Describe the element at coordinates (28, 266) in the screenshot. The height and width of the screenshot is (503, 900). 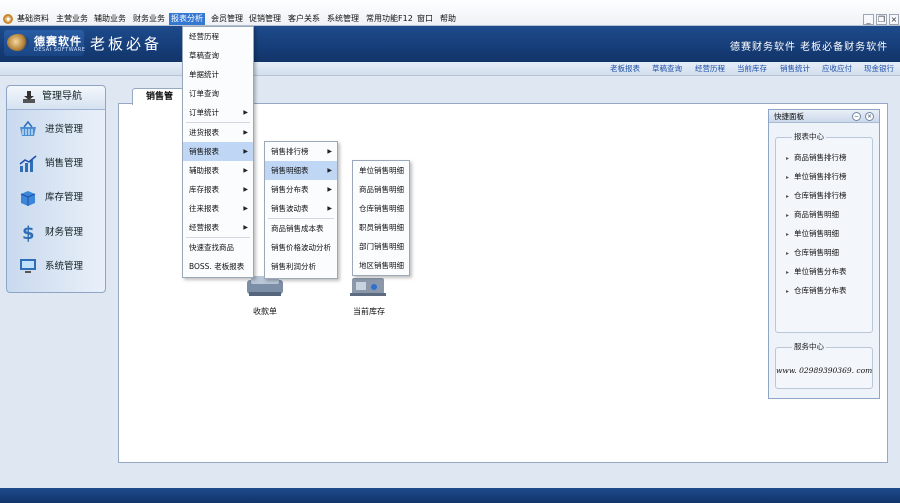
I see `monitor-icon` at that location.